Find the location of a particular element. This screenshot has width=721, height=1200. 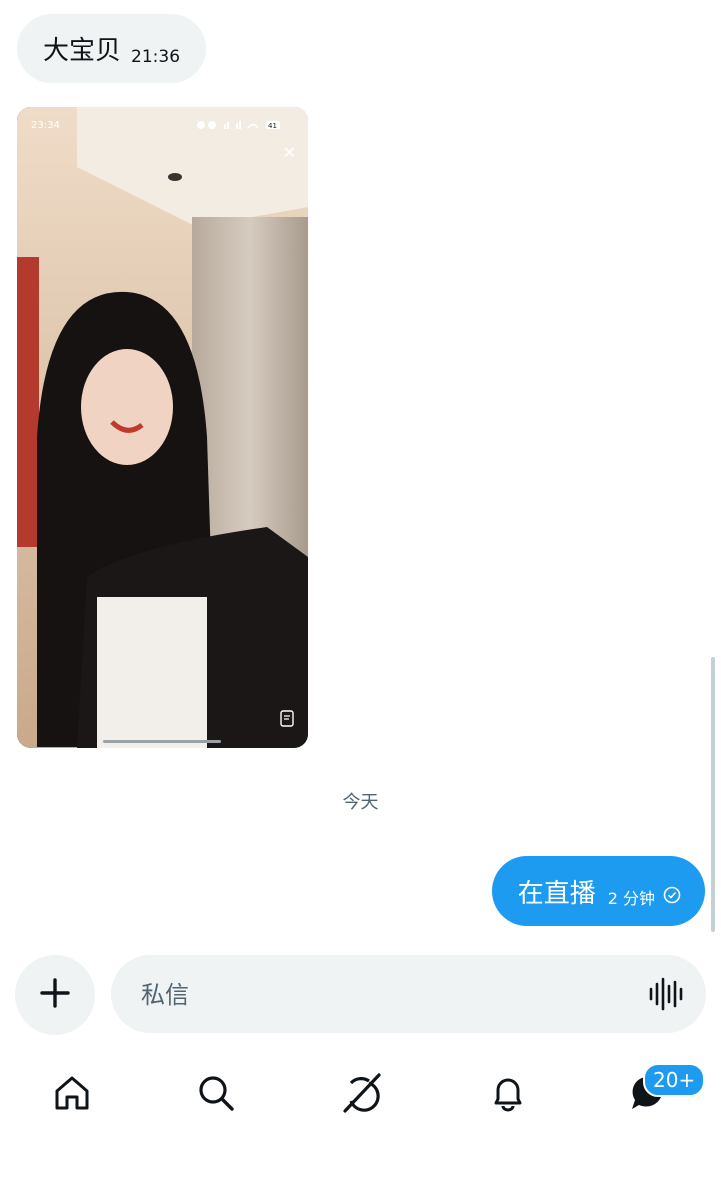

screenshot-close-icon: ✕ is located at coordinates (289, 152).